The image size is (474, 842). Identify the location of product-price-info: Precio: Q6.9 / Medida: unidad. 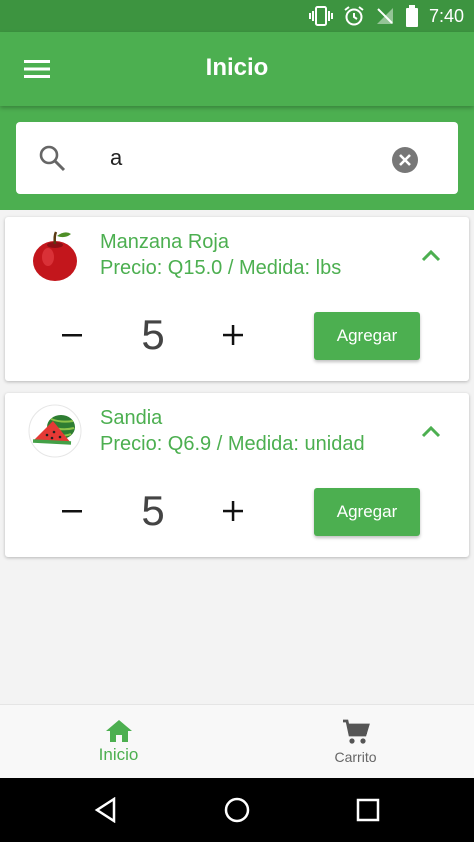
(232, 444).